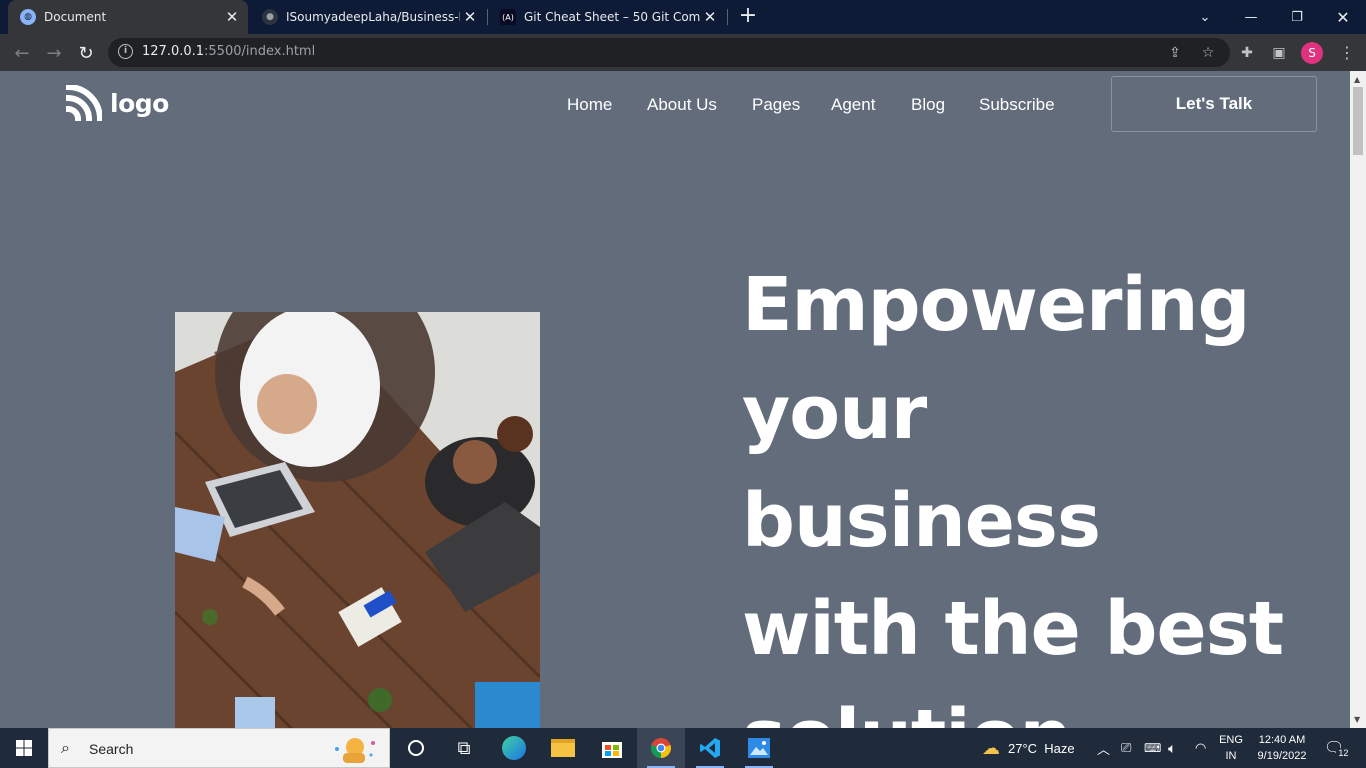  Describe the element at coordinates (1231, 748) in the screenshot. I see `language-indicator: ENG IN` at that location.